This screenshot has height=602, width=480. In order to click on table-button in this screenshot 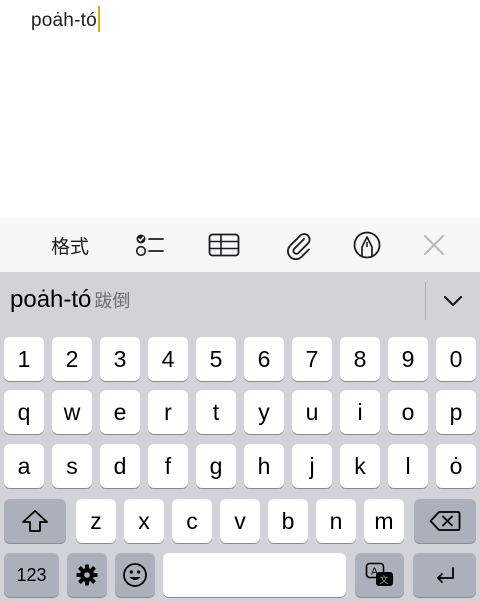, I will do `click(224, 245)`.